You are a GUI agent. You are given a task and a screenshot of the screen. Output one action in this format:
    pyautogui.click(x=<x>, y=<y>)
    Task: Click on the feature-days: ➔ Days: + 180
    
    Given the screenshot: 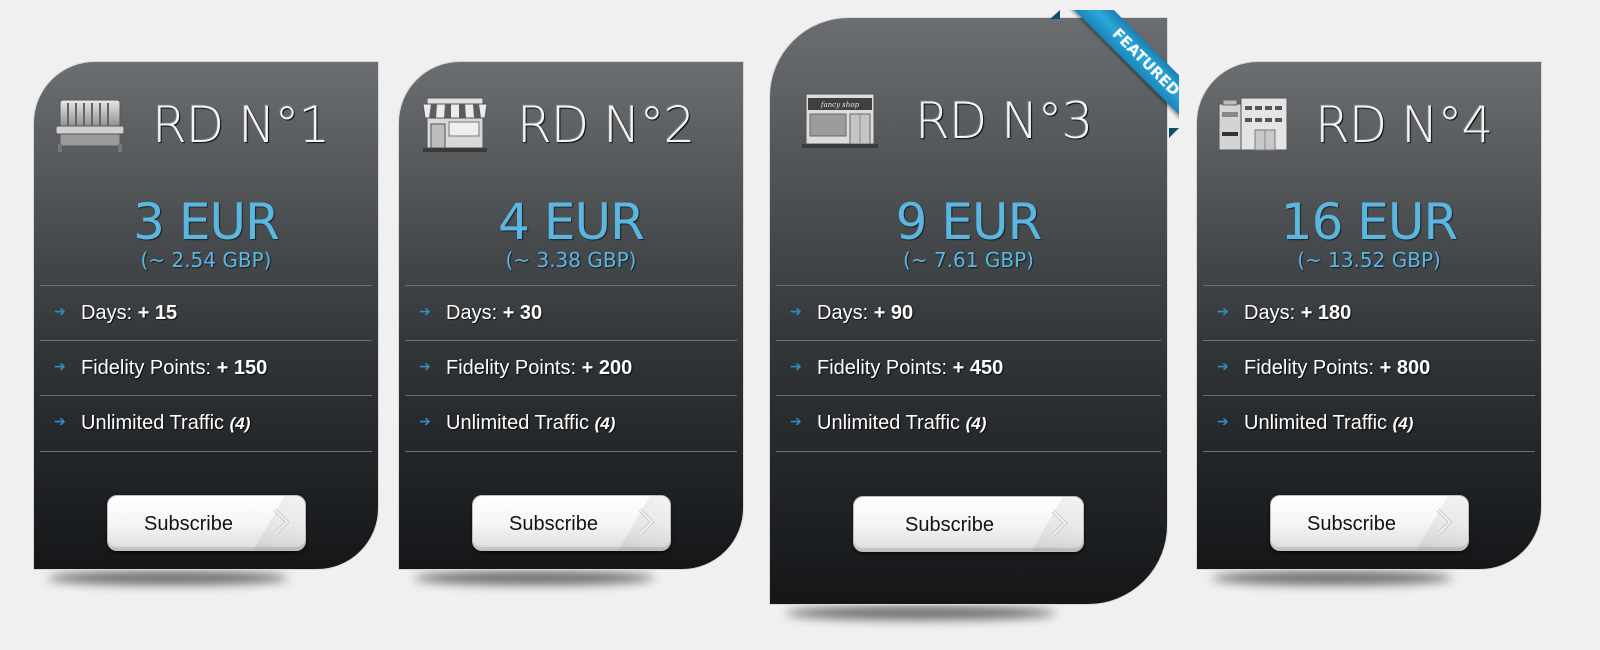 What is the action you would take?
    pyautogui.click(x=1369, y=312)
    